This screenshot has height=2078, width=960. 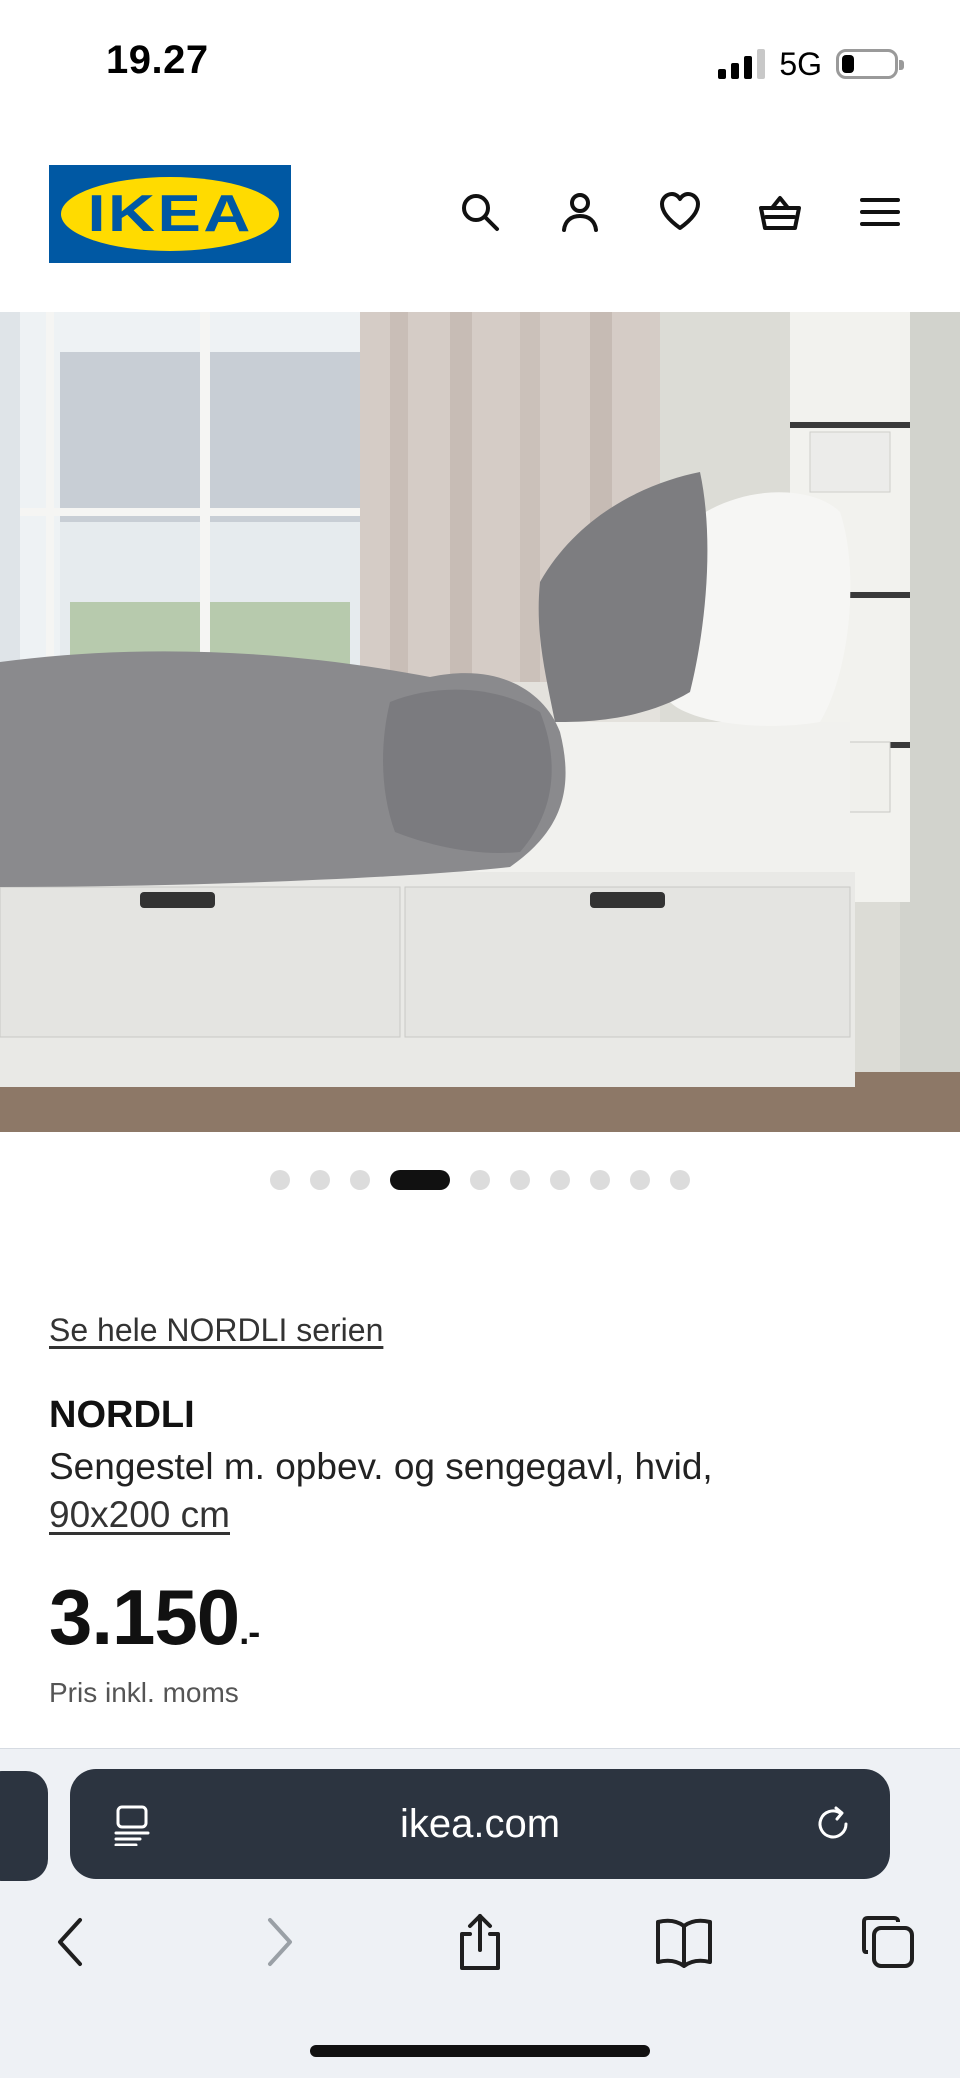 What do you see at coordinates (216, 1330) in the screenshot?
I see `series-link: Se hele NORDLI serien` at bounding box center [216, 1330].